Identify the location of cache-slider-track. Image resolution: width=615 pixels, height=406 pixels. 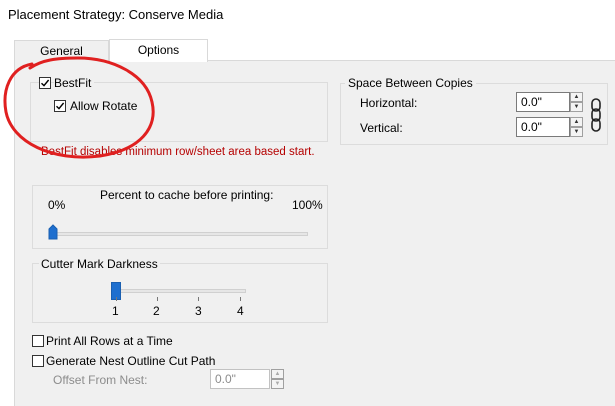
(180, 234).